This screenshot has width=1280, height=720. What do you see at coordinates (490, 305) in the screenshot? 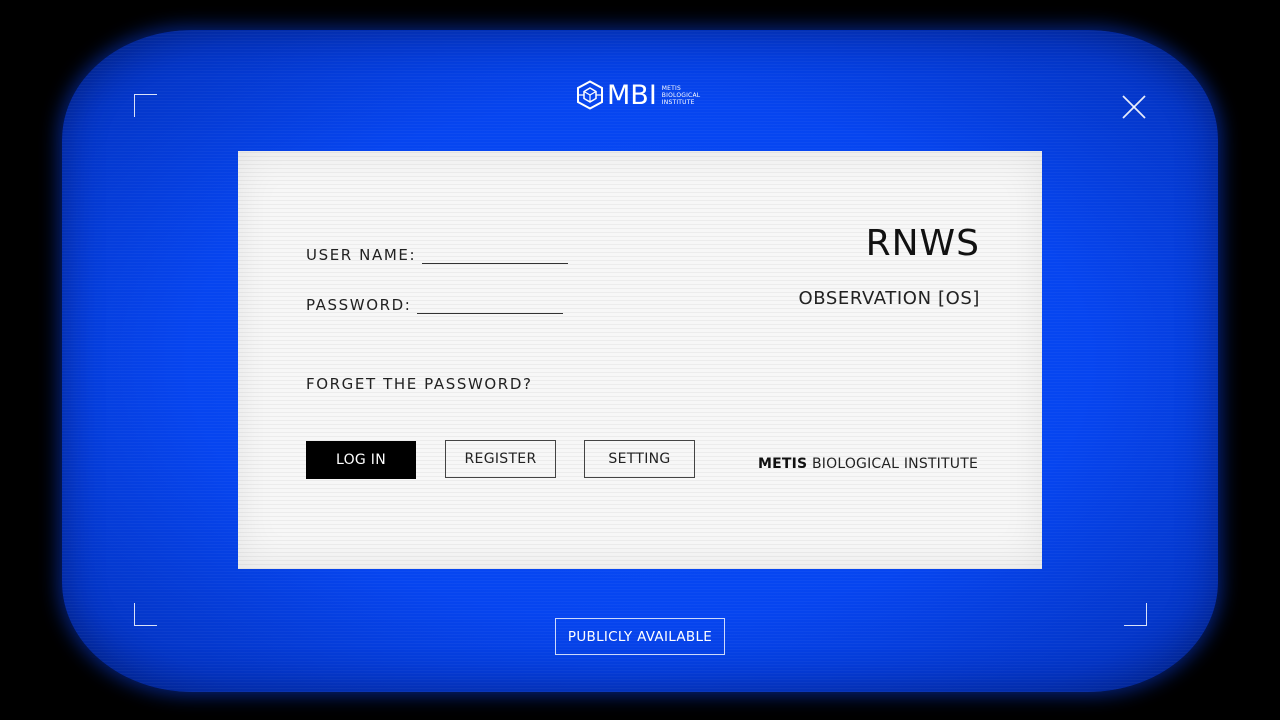
I see `password-input` at bounding box center [490, 305].